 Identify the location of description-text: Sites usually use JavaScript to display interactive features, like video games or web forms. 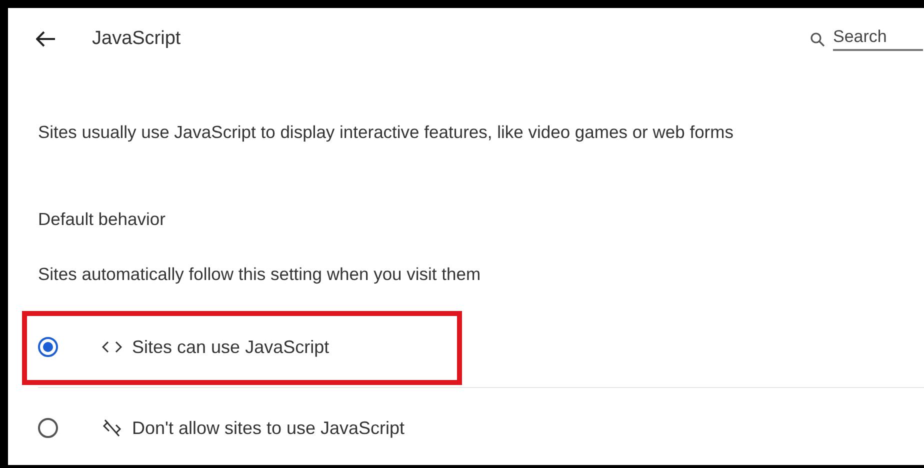
(386, 132).